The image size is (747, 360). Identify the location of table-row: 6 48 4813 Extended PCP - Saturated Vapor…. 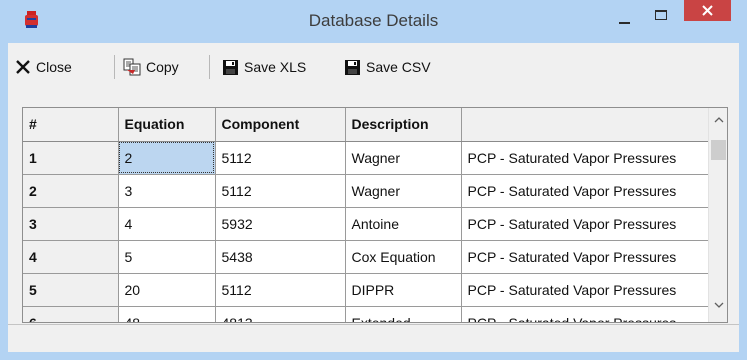
(366, 314).